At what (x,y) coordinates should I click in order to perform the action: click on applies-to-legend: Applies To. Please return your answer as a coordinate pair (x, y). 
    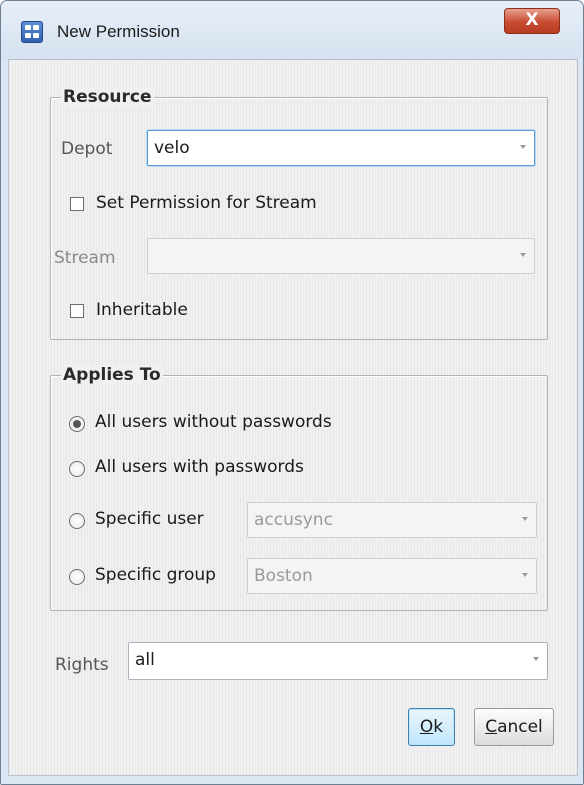
    Looking at the image, I should click on (112, 375).